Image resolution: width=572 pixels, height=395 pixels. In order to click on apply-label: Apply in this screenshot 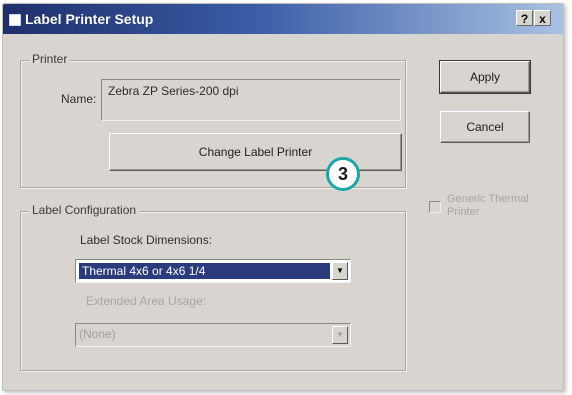, I will do `click(485, 77)`.